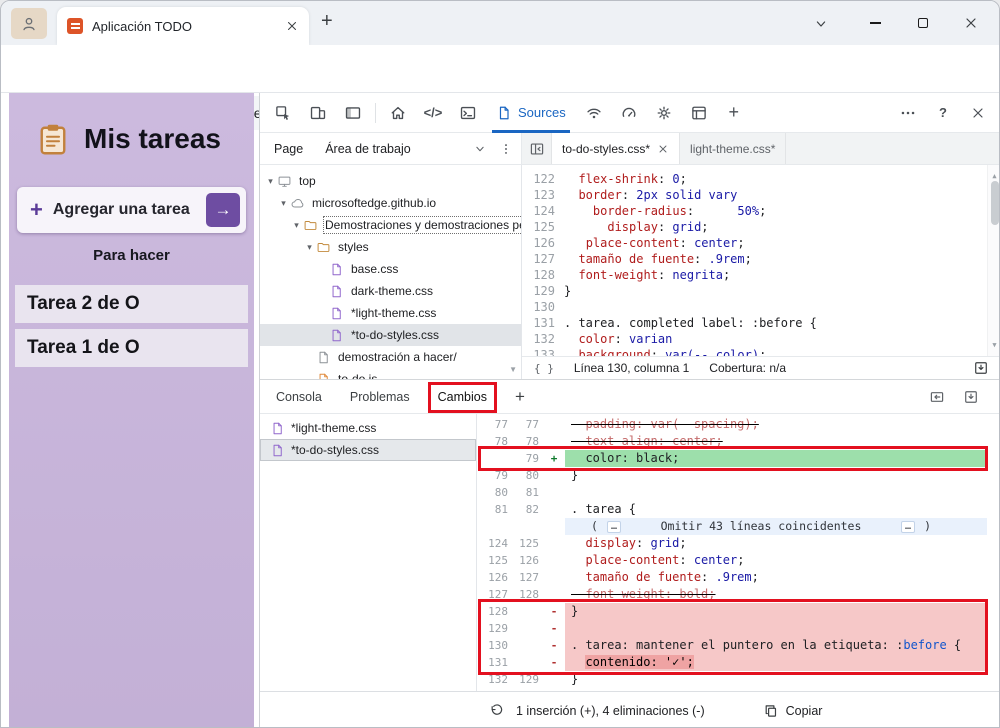  I want to click on tree-item: to-do.js, so click(390, 373).